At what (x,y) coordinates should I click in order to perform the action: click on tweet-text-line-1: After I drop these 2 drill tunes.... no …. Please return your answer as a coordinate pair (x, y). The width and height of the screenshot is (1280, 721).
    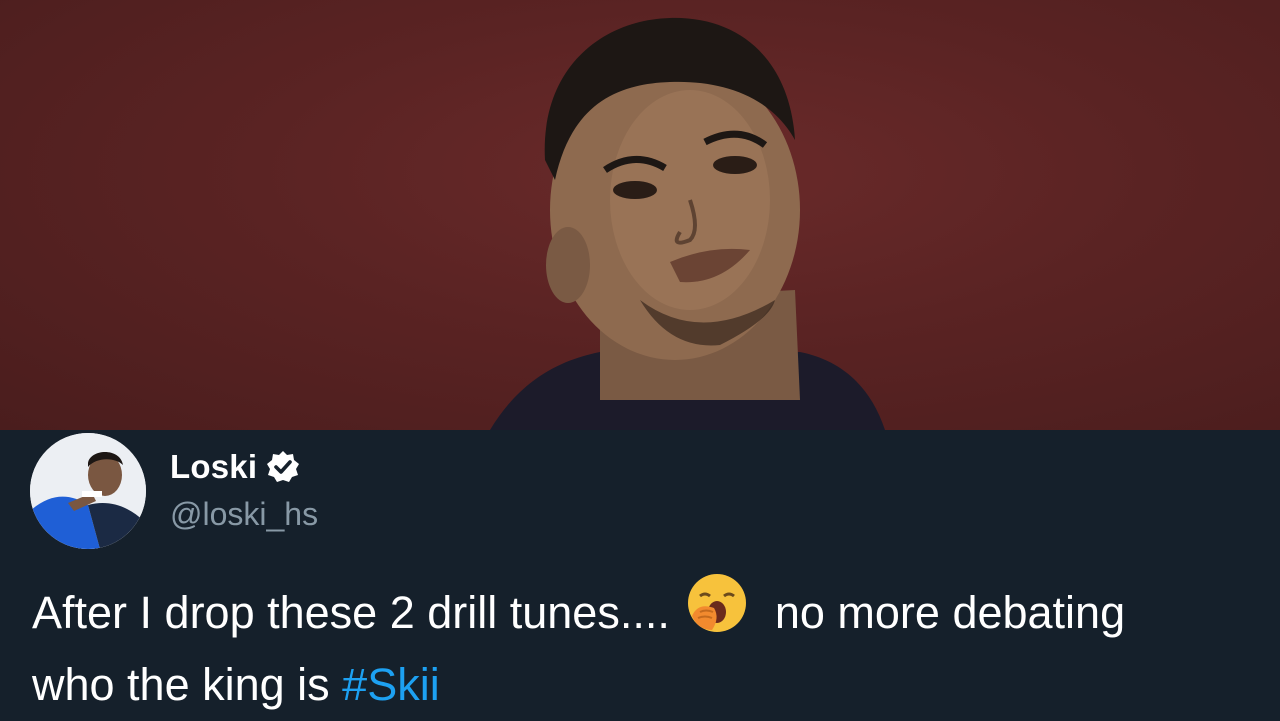
    Looking at the image, I should click on (652, 610).